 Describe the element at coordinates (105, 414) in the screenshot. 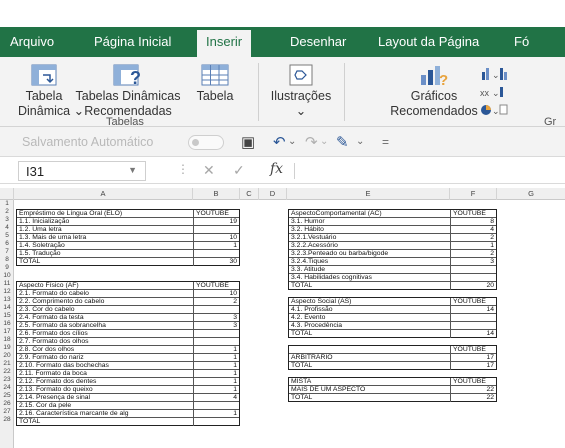

I see `cell-label: 2.16. Característica marcante de alg` at that location.